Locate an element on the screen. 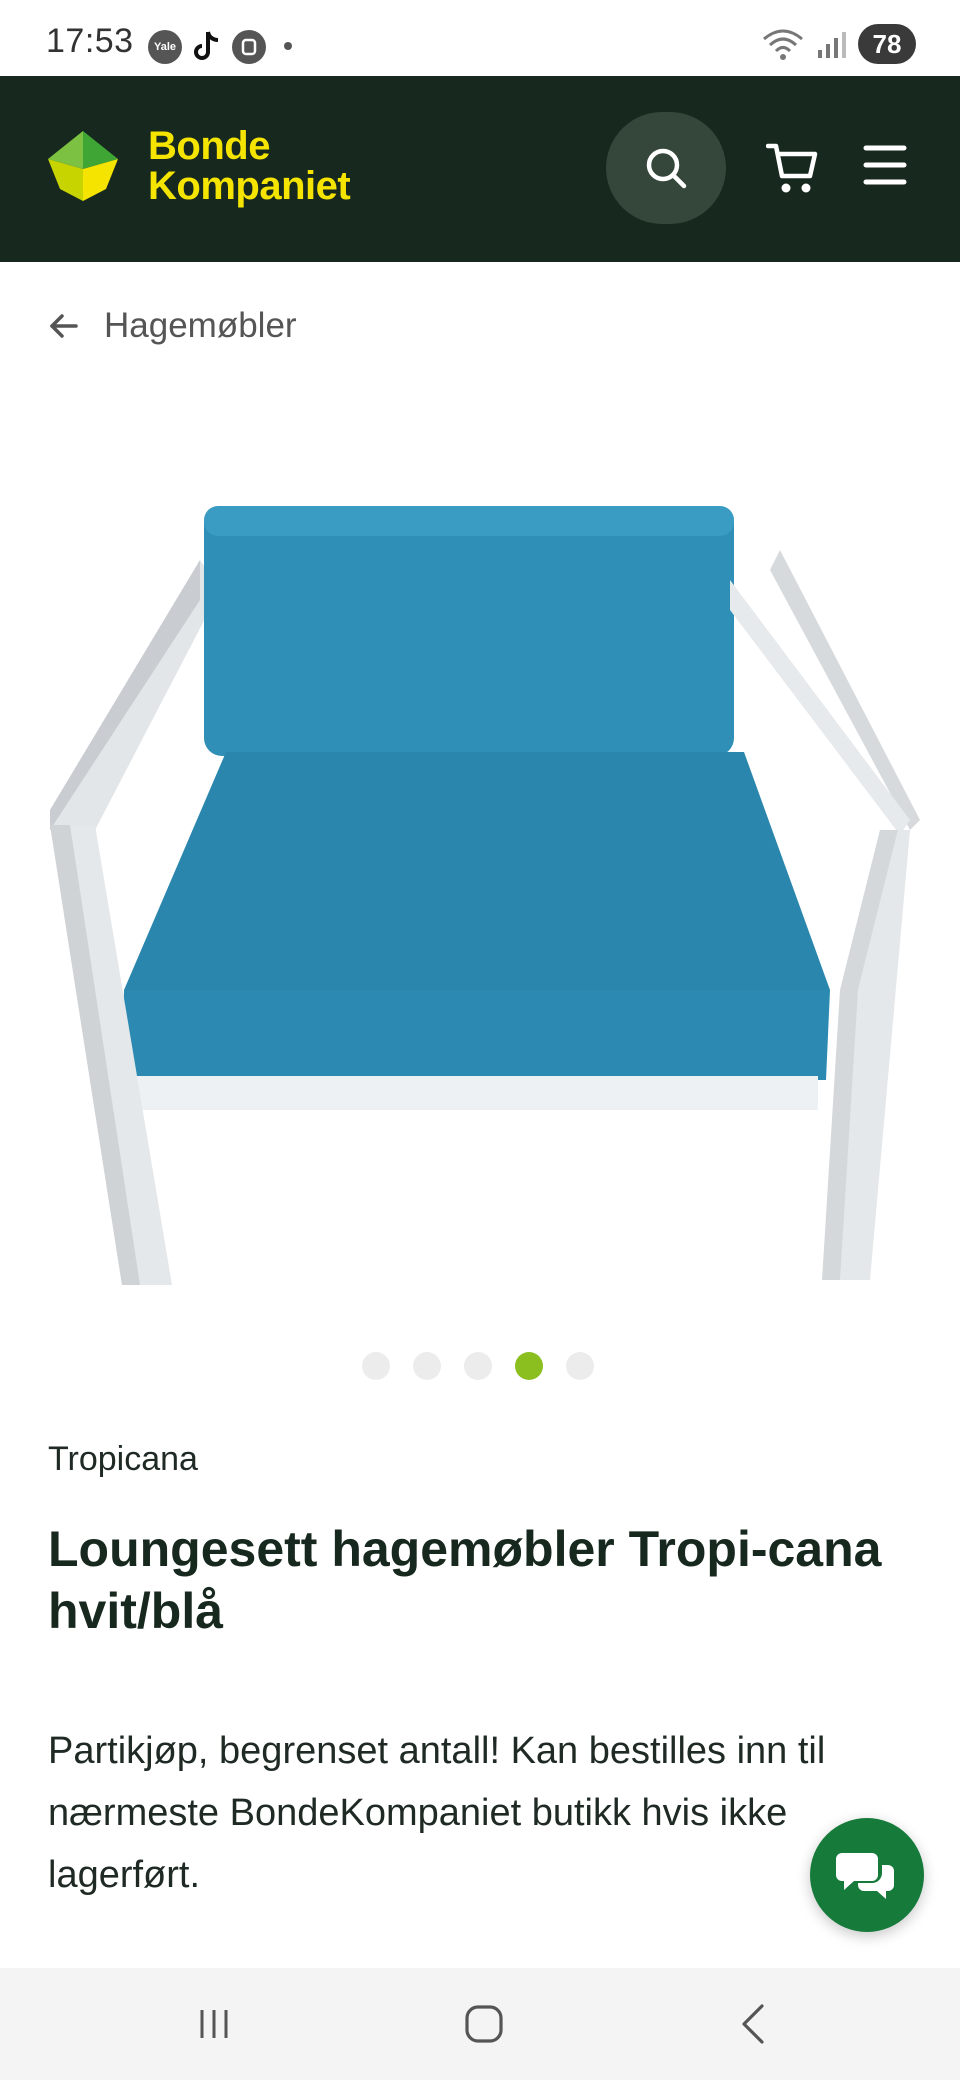  home-button is located at coordinates (484, 2024).